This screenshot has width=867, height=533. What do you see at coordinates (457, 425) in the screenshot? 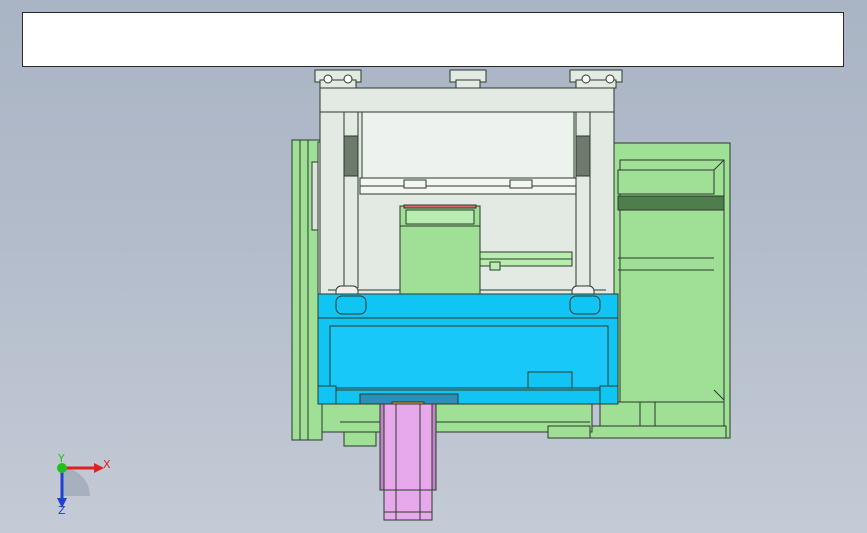
I see `base-crossbeam` at bounding box center [457, 425].